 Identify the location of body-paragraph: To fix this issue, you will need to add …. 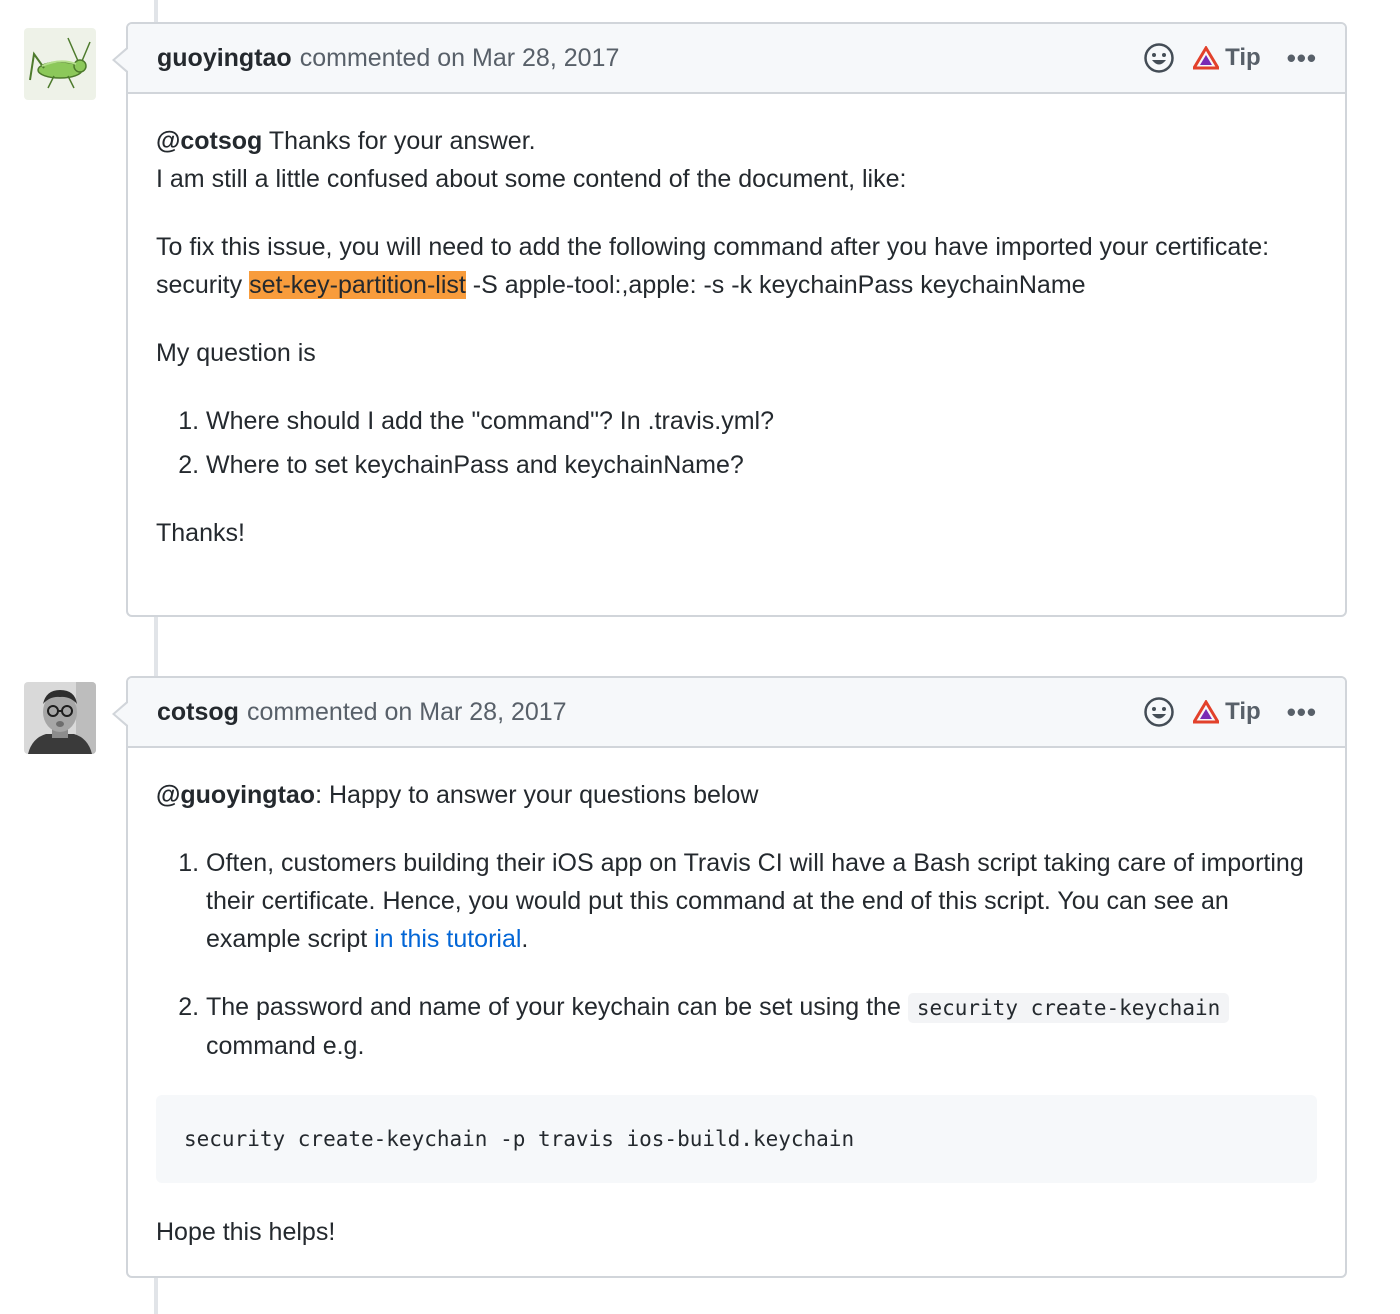
(736, 266).